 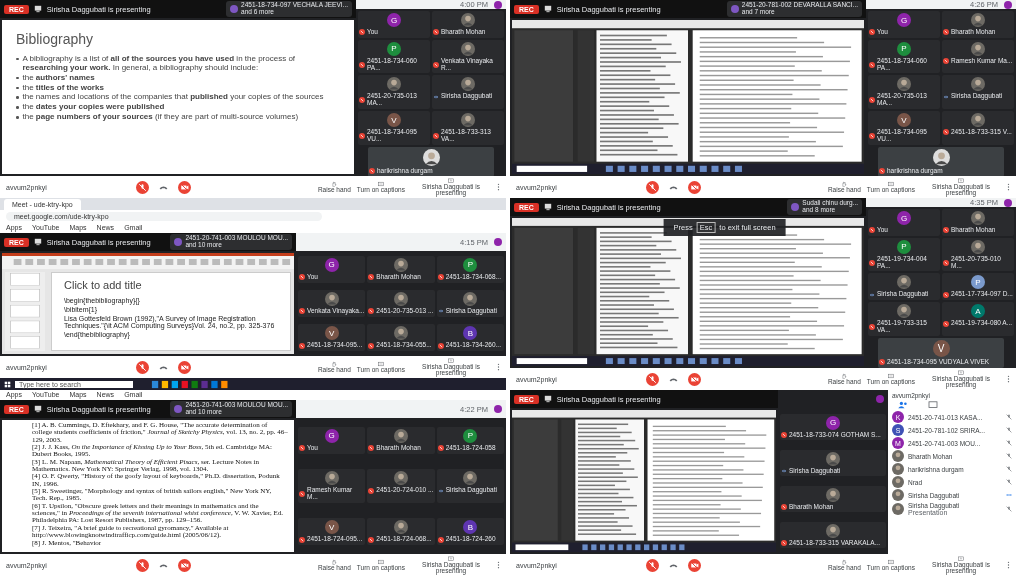 I want to click on windows-start-icon, so click(x=7, y=384).